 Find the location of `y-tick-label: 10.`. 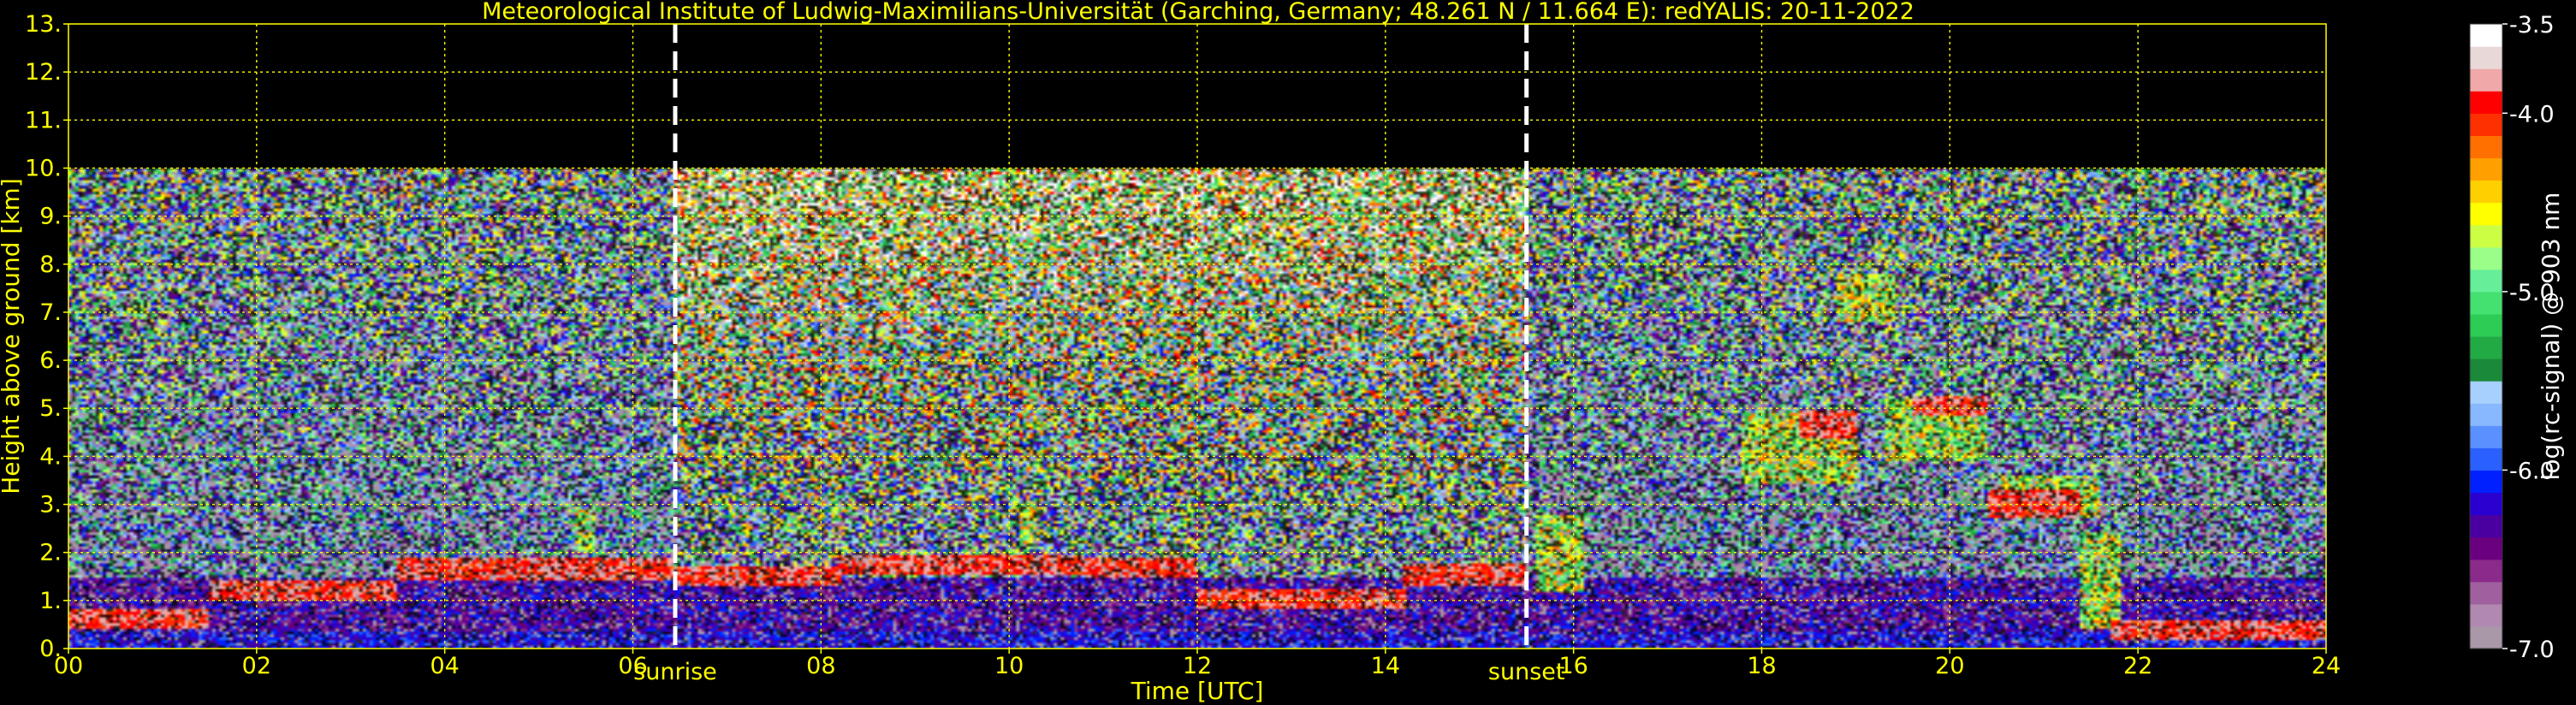

y-tick-label: 10. is located at coordinates (43, 168).